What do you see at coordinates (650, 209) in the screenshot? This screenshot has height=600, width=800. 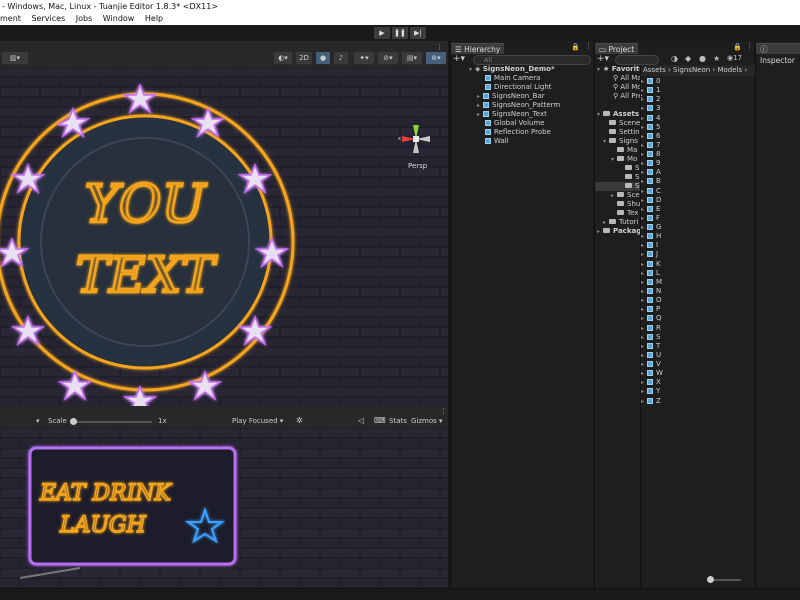 I see `model-item: ▸ E` at bounding box center [650, 209].